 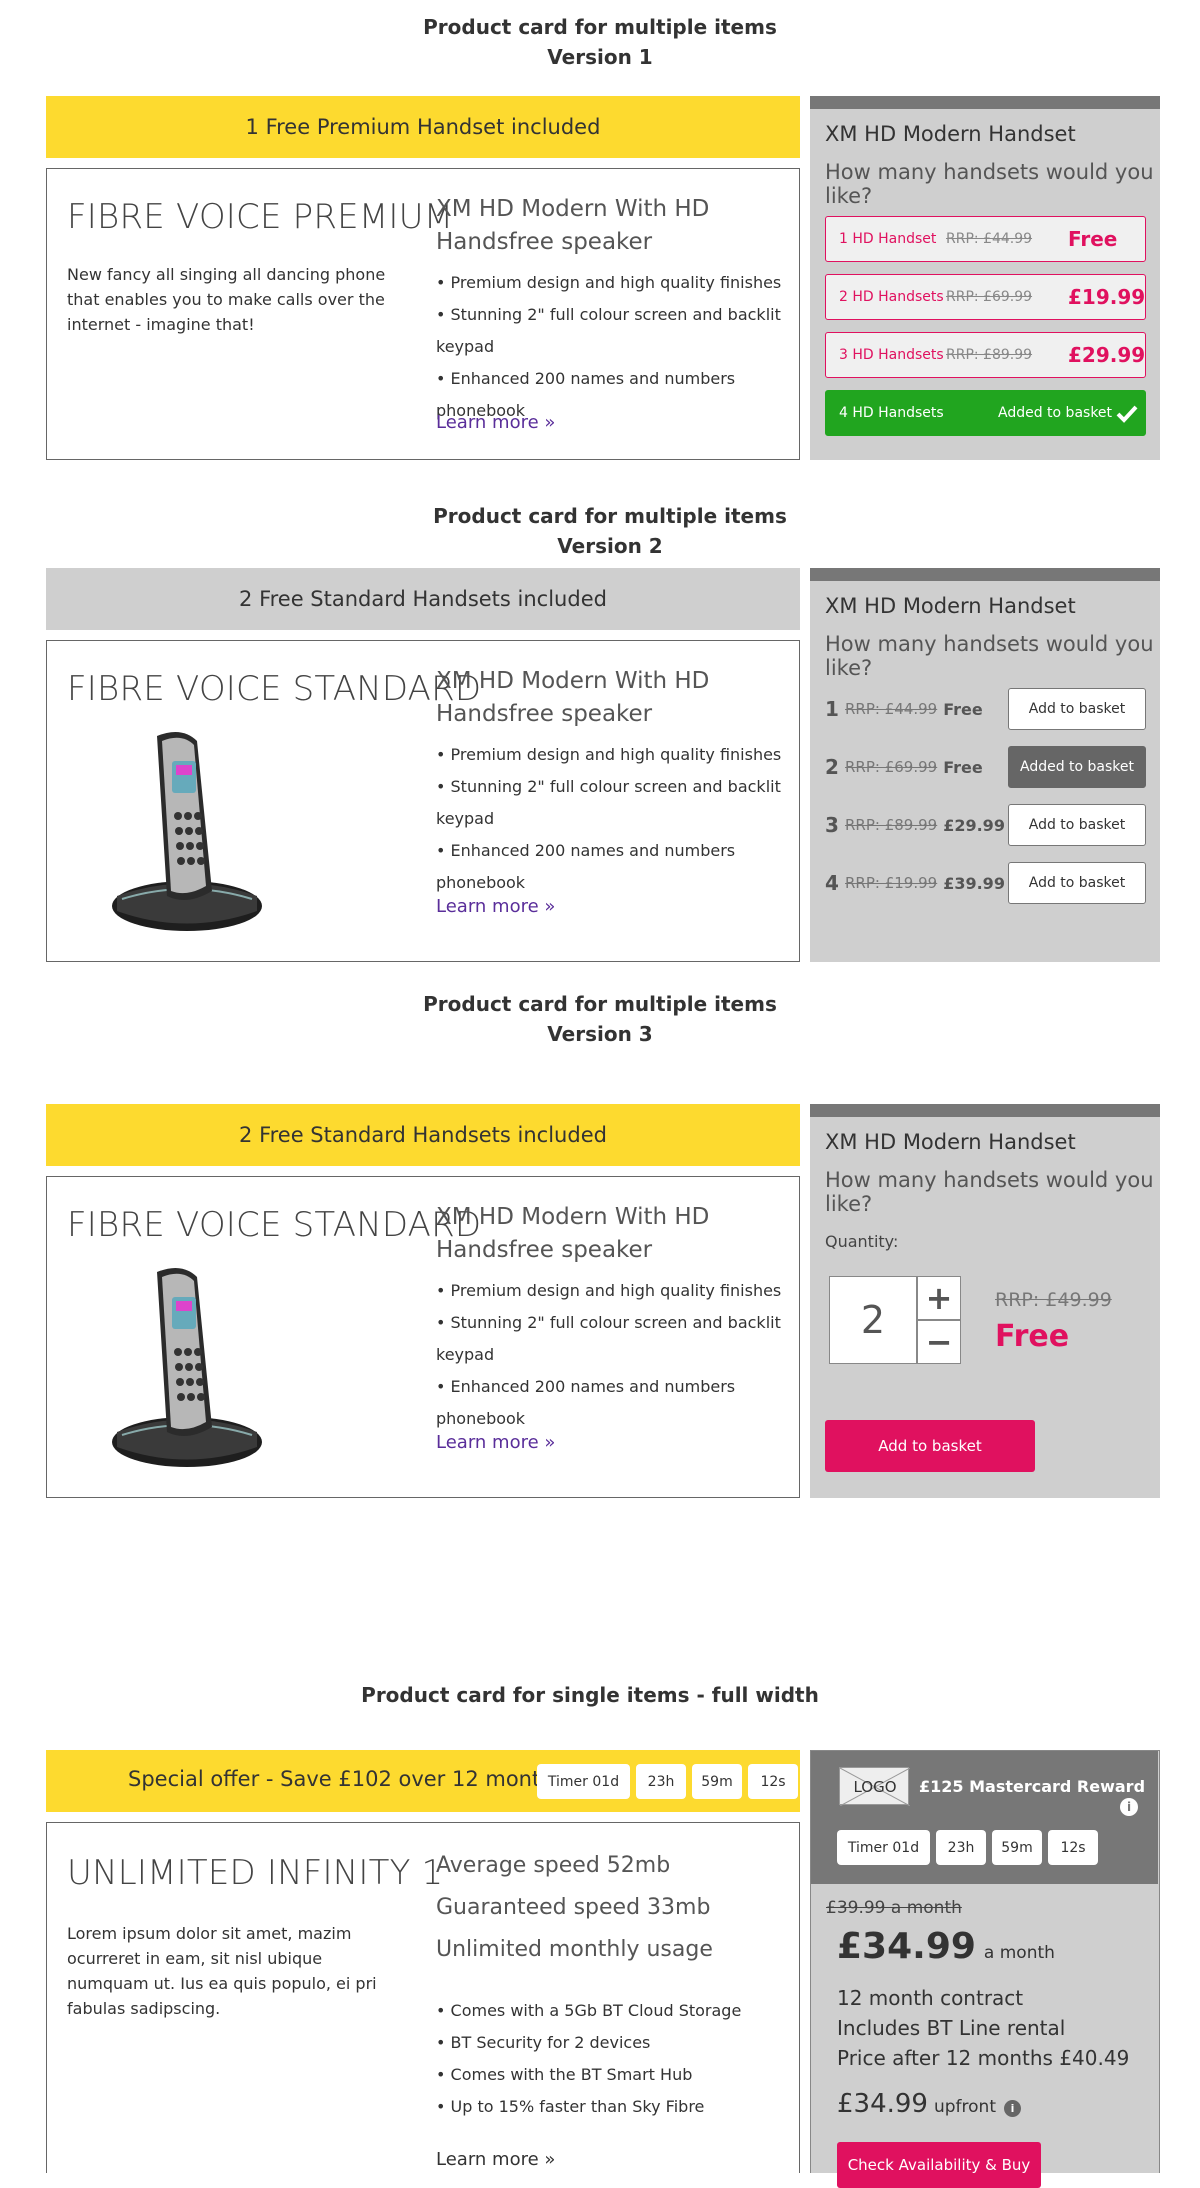 I want to click on product-title: UNLIMITED INFINITY 1, so click(x=255, y=1873).